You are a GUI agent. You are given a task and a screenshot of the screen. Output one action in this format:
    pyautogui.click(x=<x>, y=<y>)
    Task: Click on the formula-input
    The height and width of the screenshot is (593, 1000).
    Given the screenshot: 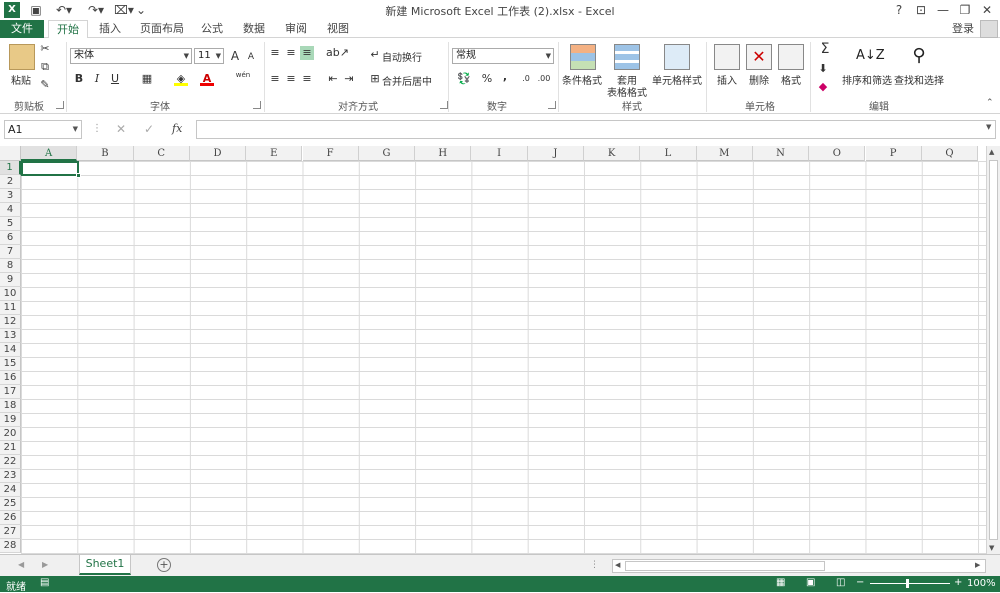 What is the action you would take?
    pyautogui.click(x=596, y=129)
    